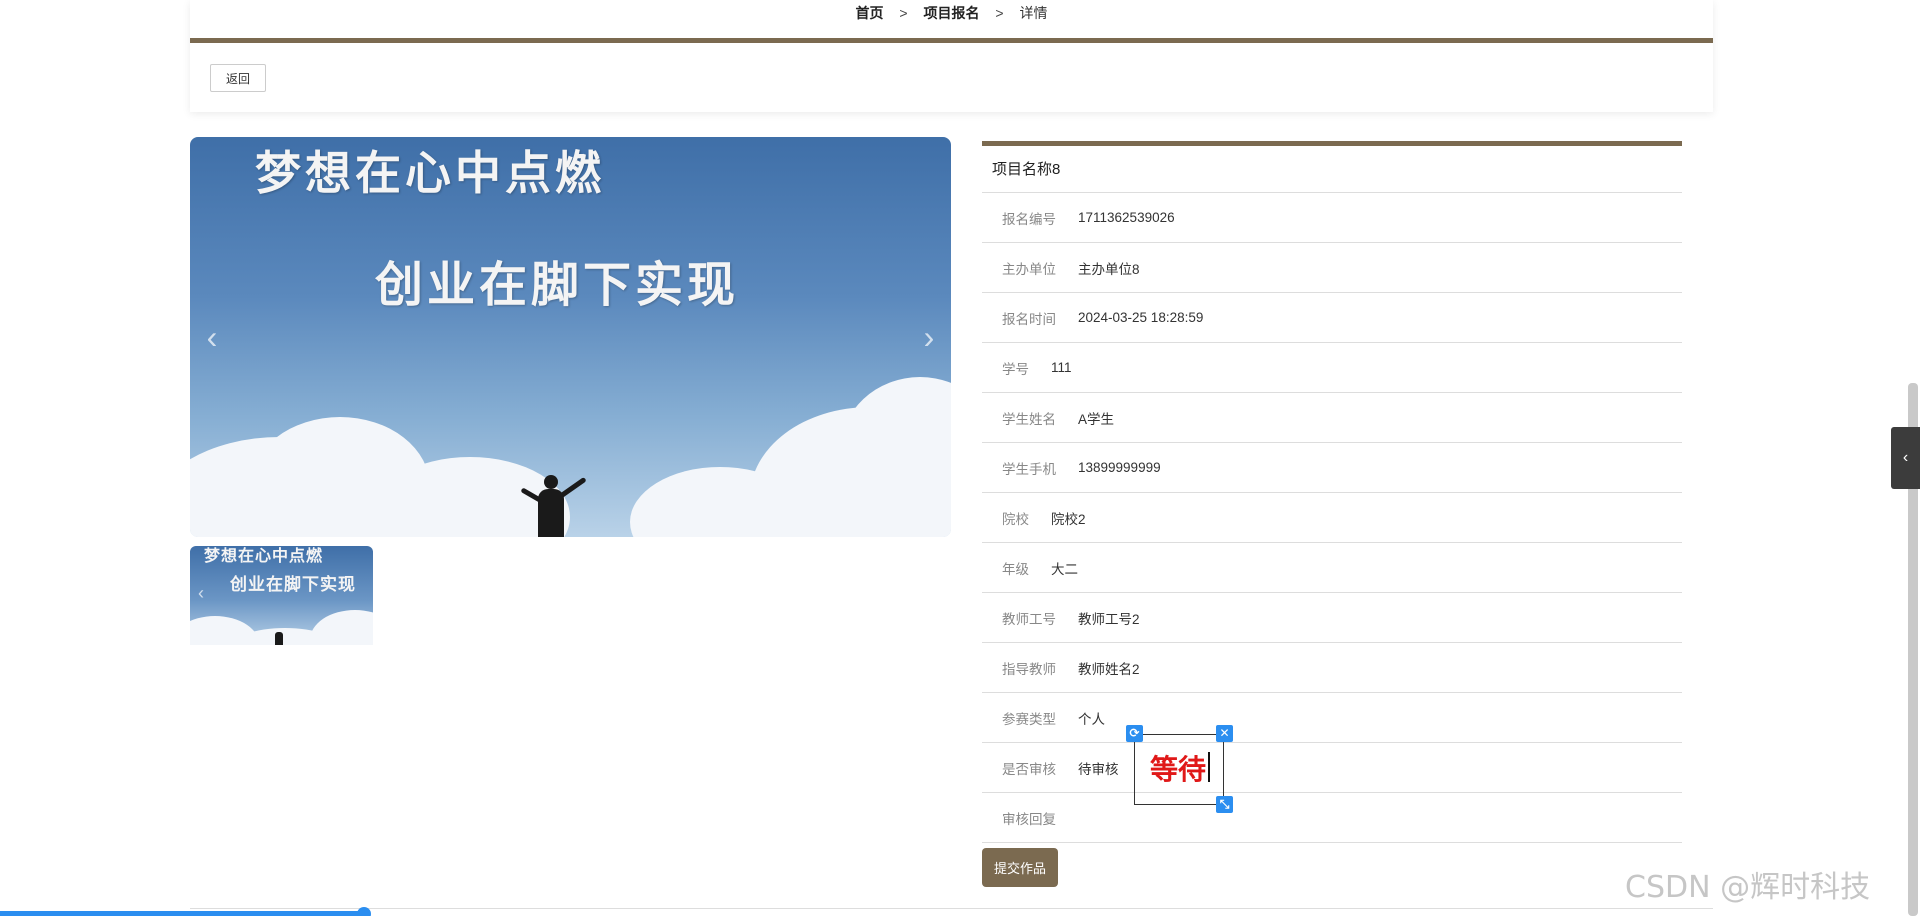 The width and height of the screenshot is (1920, 916). I want to click on field-label: 院校, so click(1015, 519).